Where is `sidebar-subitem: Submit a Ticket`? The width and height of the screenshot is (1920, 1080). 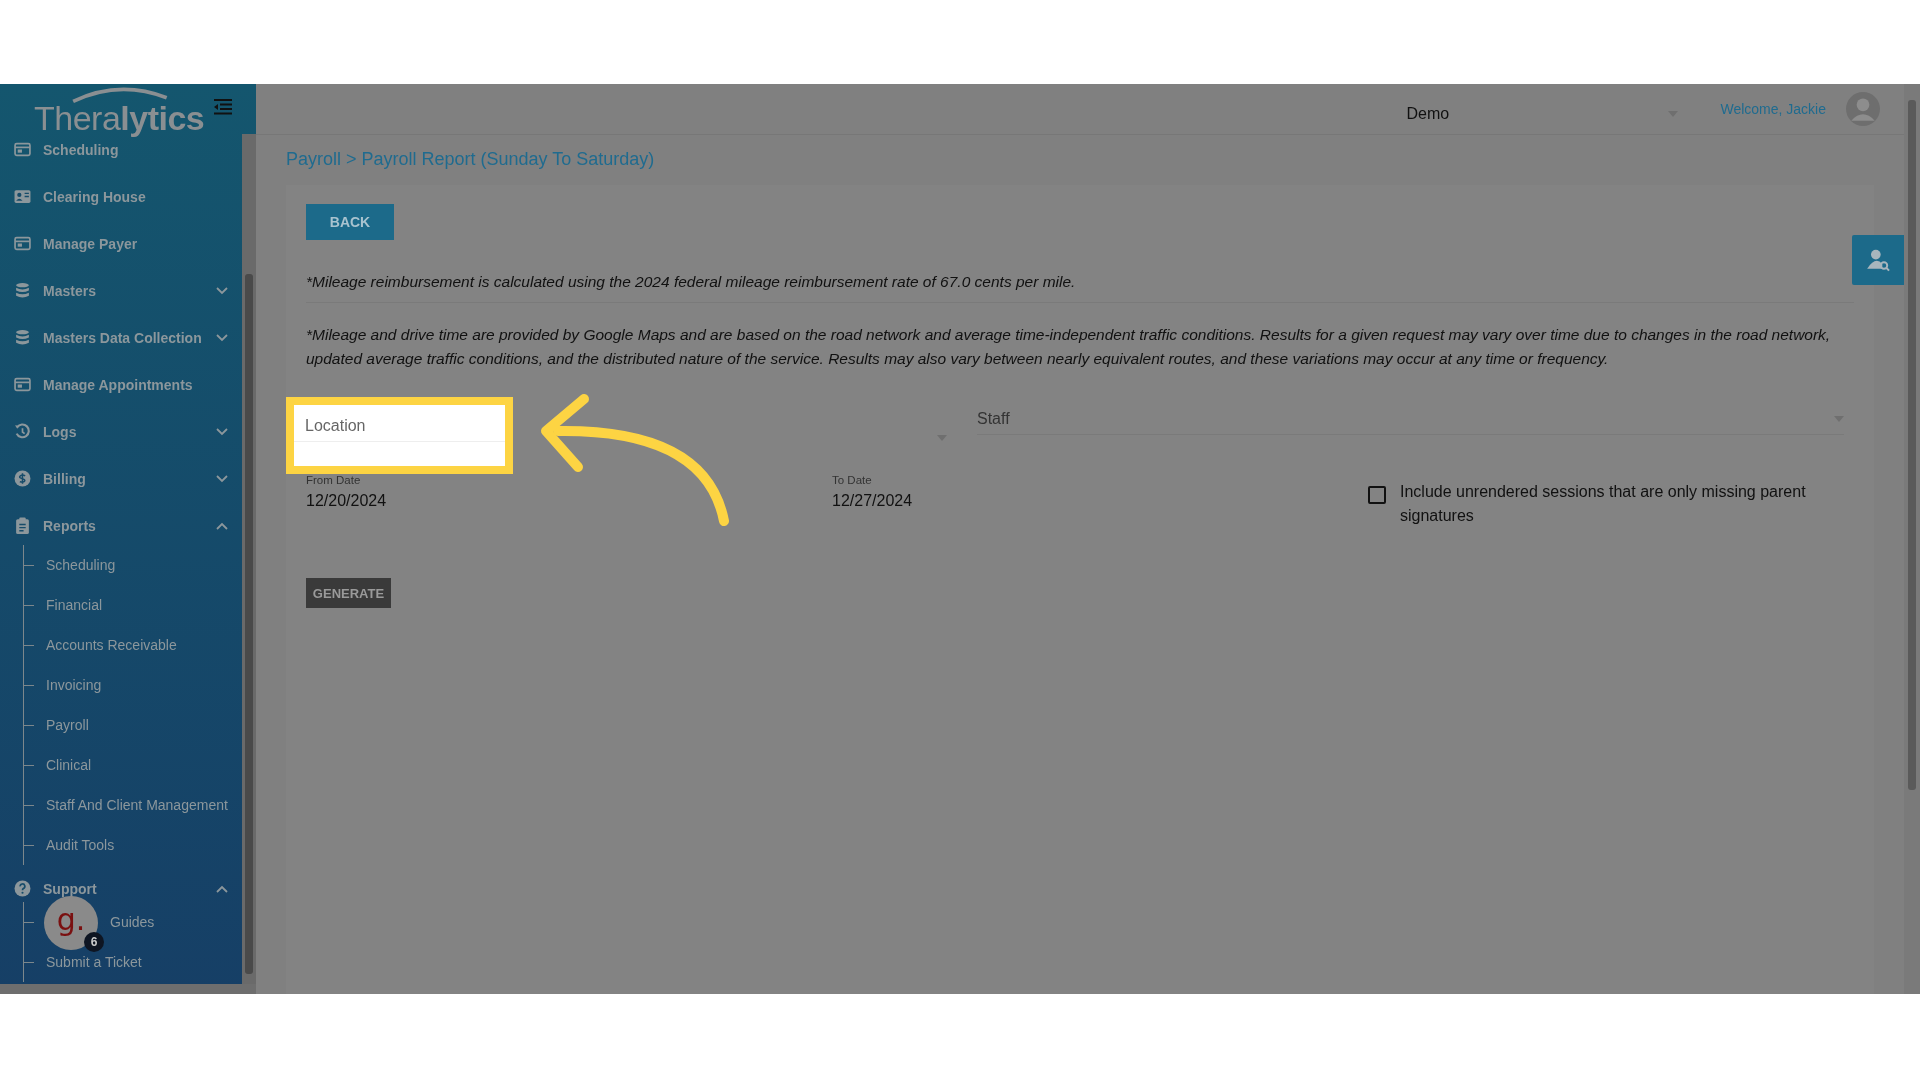
sidebar-subitem: Submit a Ticket is located at coordinates (94, 962).